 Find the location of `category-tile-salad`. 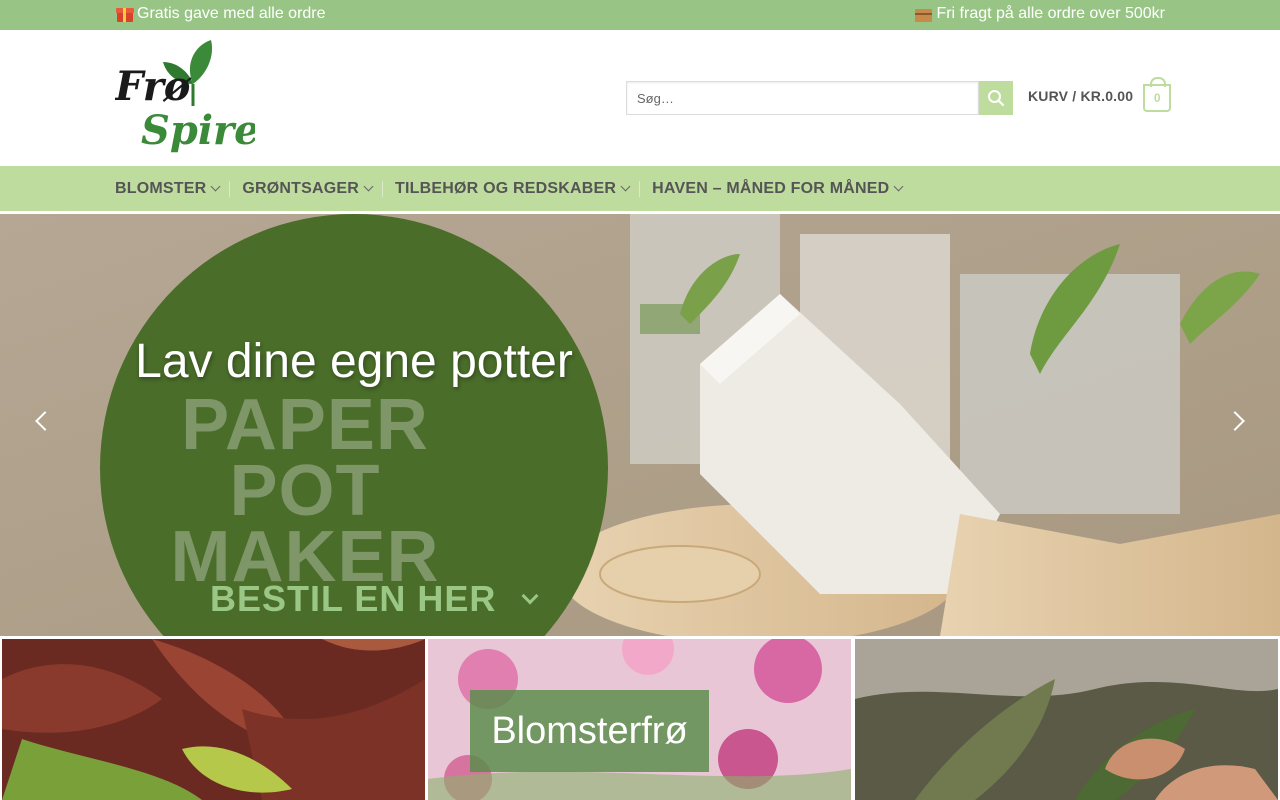

category-tile-salad is located at coordinates (213, 719).